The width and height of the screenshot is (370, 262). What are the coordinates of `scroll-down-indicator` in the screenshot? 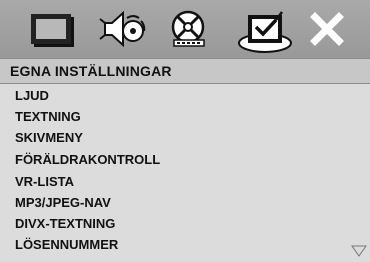 It's located at (359, 250).